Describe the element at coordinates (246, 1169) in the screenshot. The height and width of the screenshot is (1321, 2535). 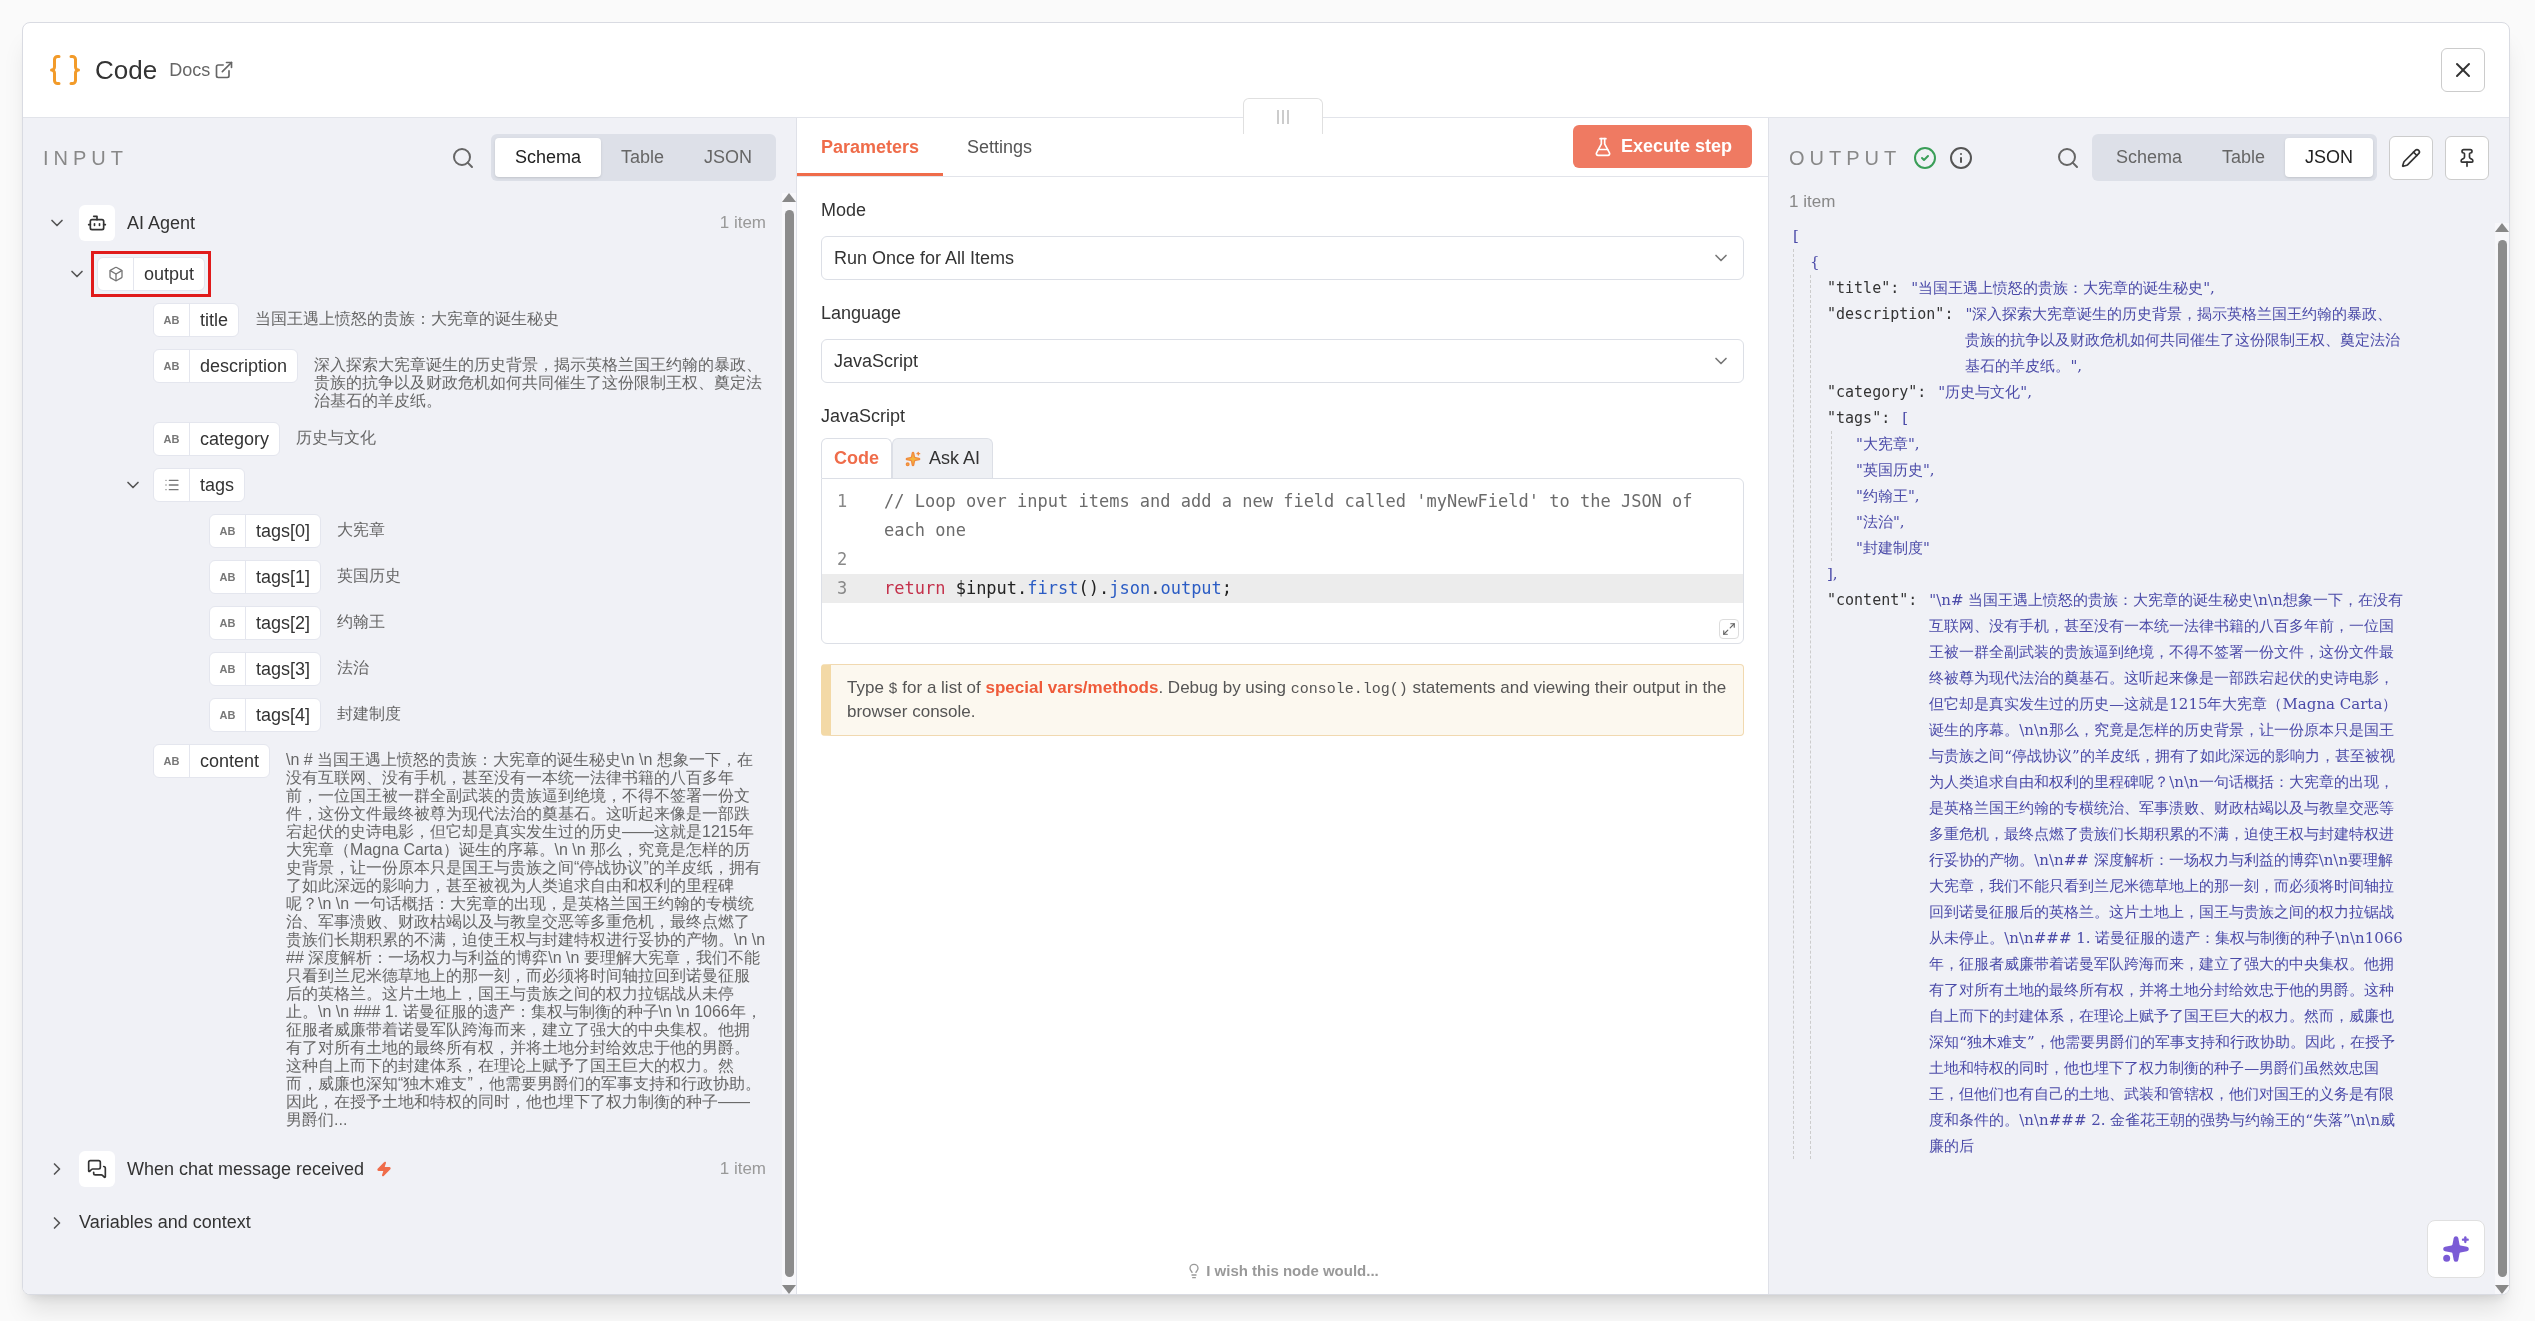
I see `node-name: When chat message received` at that location.